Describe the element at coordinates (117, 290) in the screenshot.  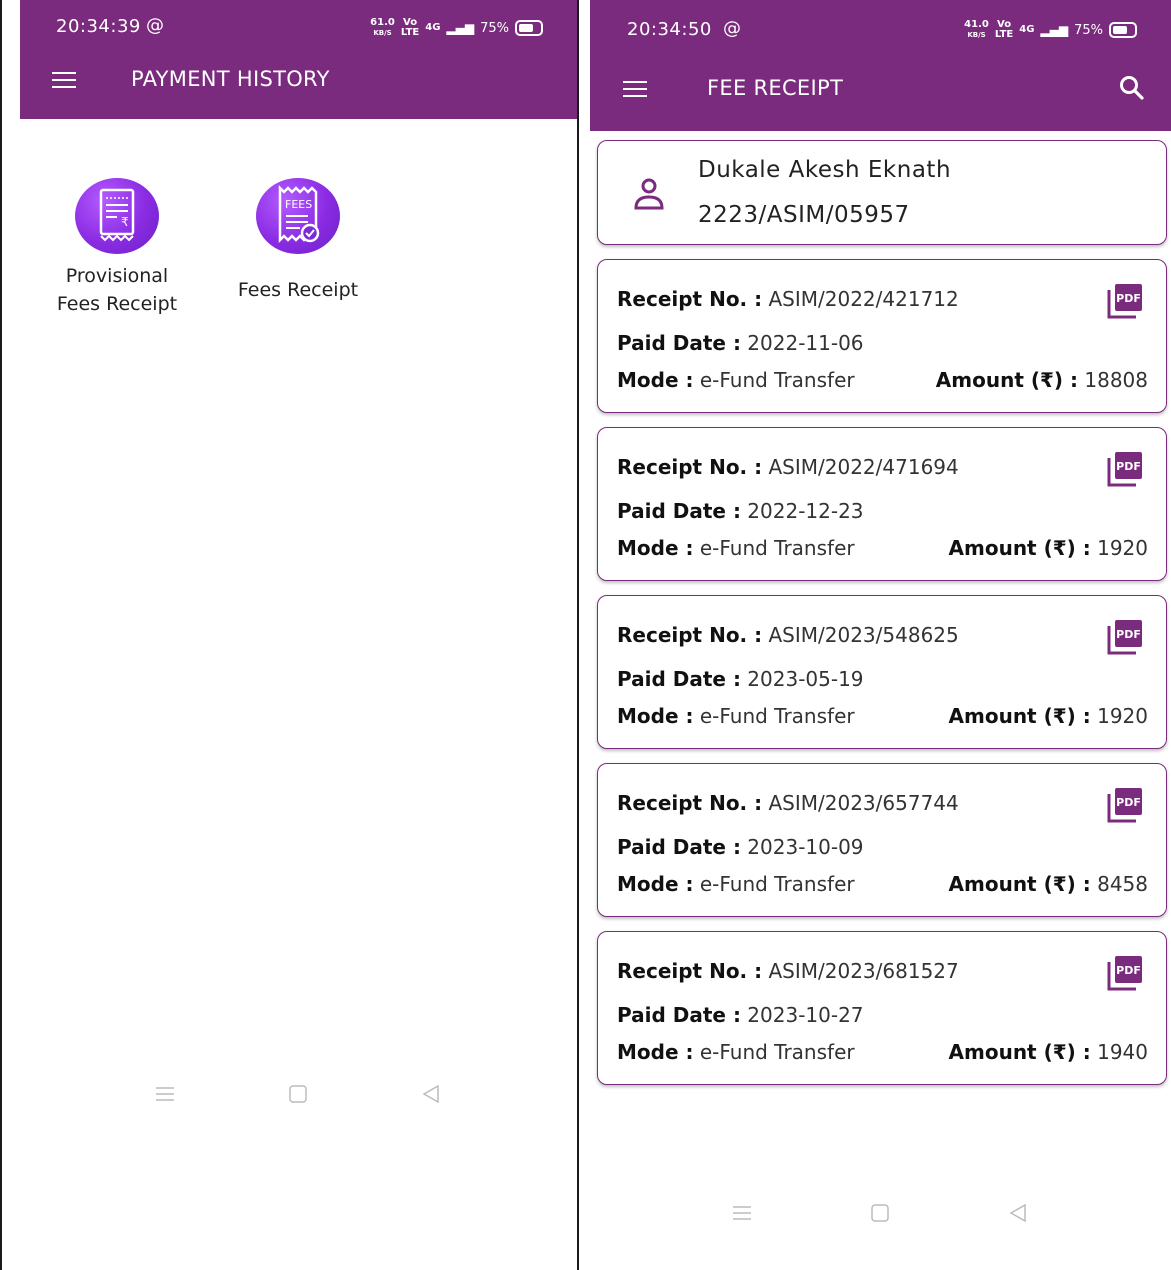
I see `tile-label: Provisional Fees Receipt` at that location.